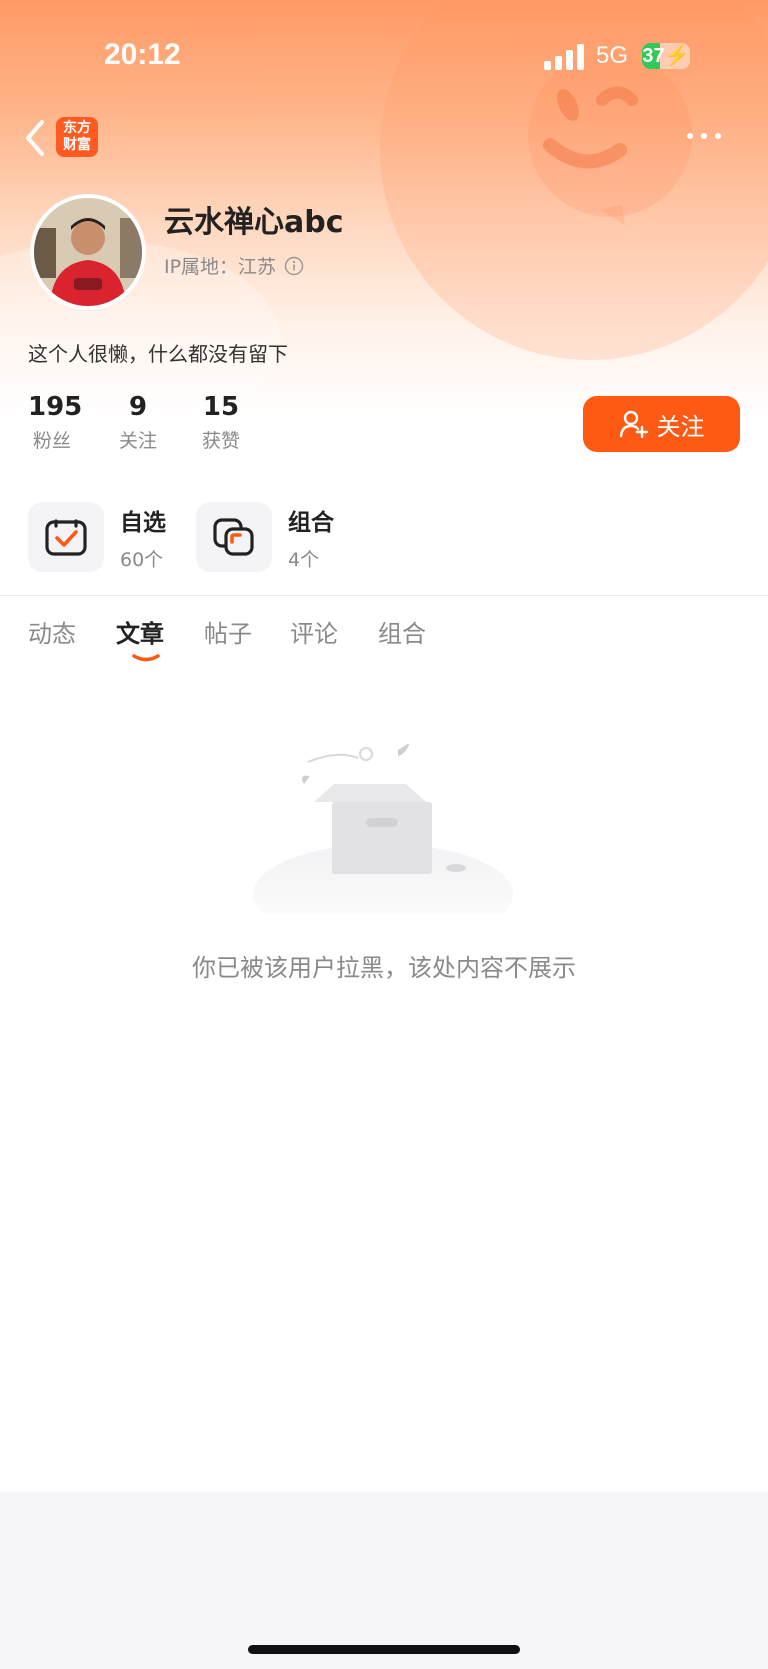  I want to click on shortcut-title: 组合, so click(311, 522).